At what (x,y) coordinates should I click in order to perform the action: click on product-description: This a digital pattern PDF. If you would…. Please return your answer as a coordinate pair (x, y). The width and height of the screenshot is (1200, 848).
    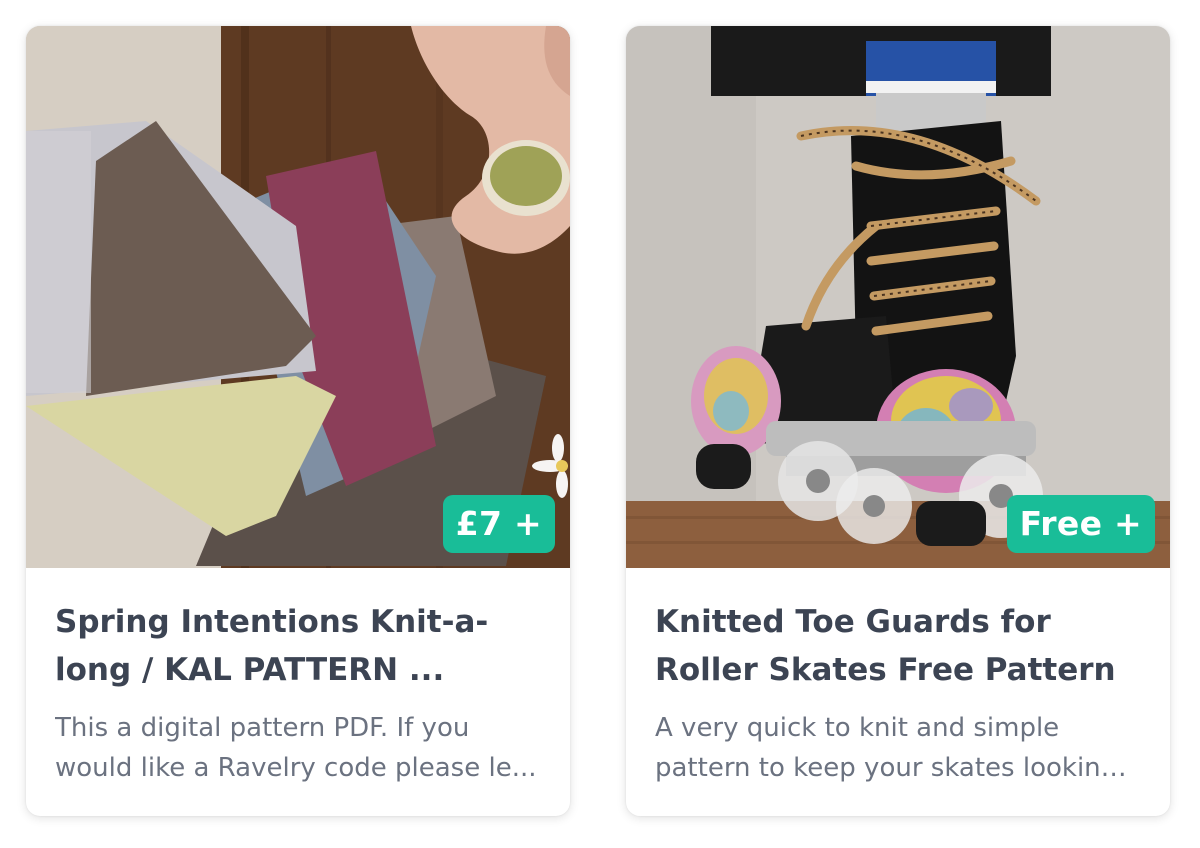
    Looking at the image, I should click on (296, 748).